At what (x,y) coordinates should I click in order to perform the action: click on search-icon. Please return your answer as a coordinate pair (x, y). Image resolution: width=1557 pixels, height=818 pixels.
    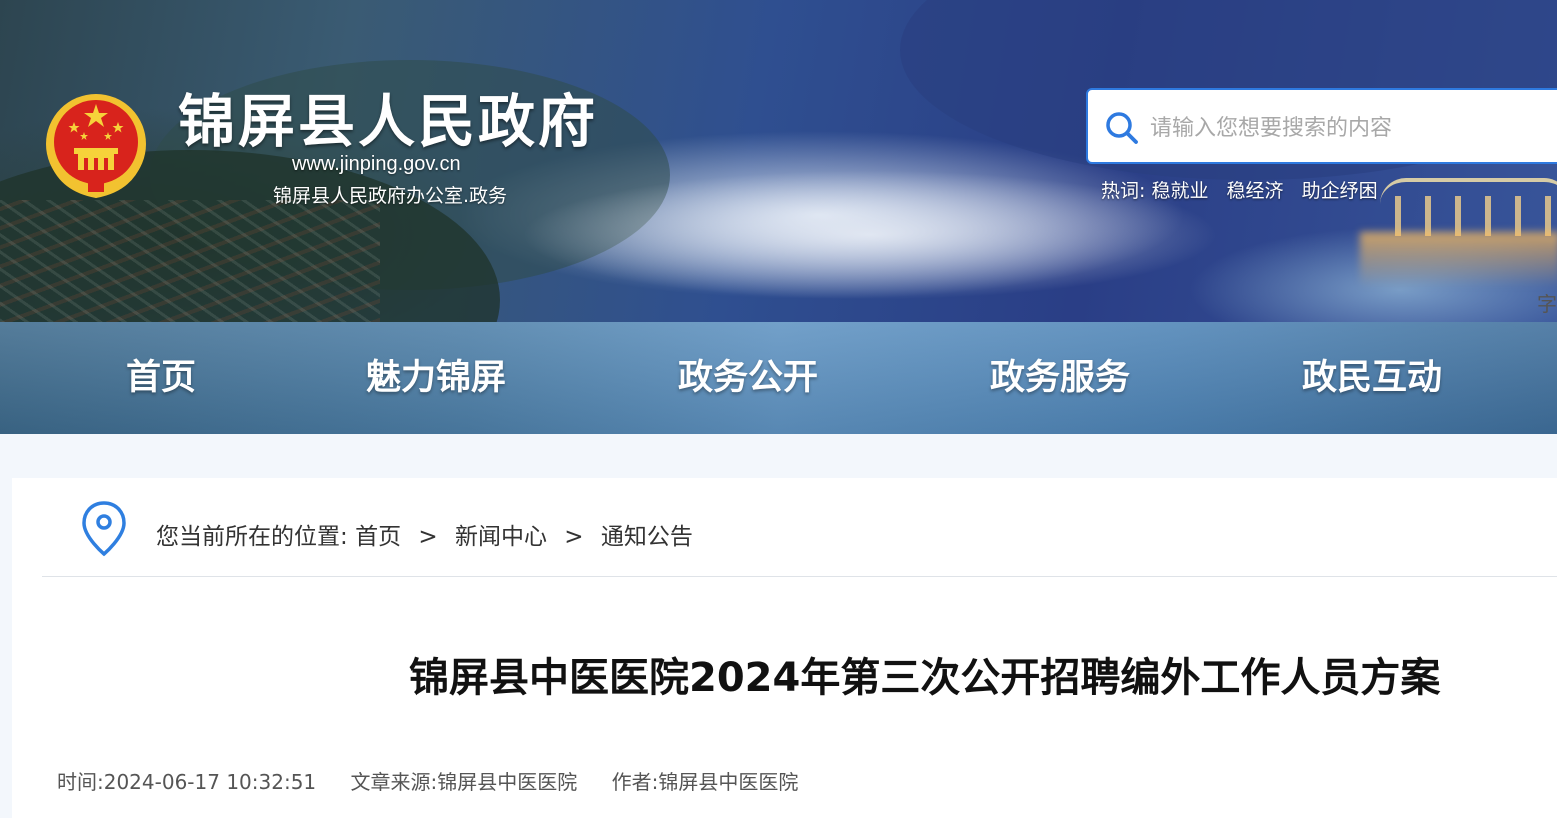
    Looking at the image, I should click on (1122, 128).